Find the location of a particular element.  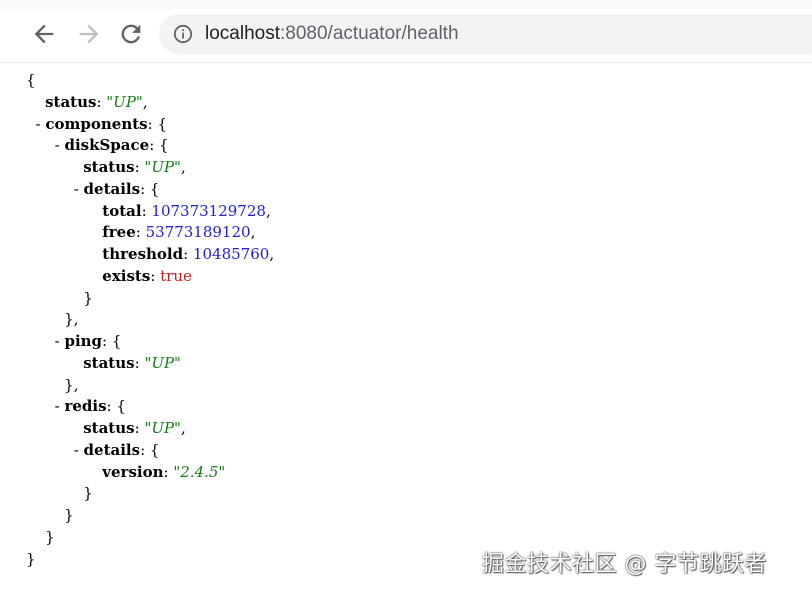

json-key: free is located at coordinates (119, 232).